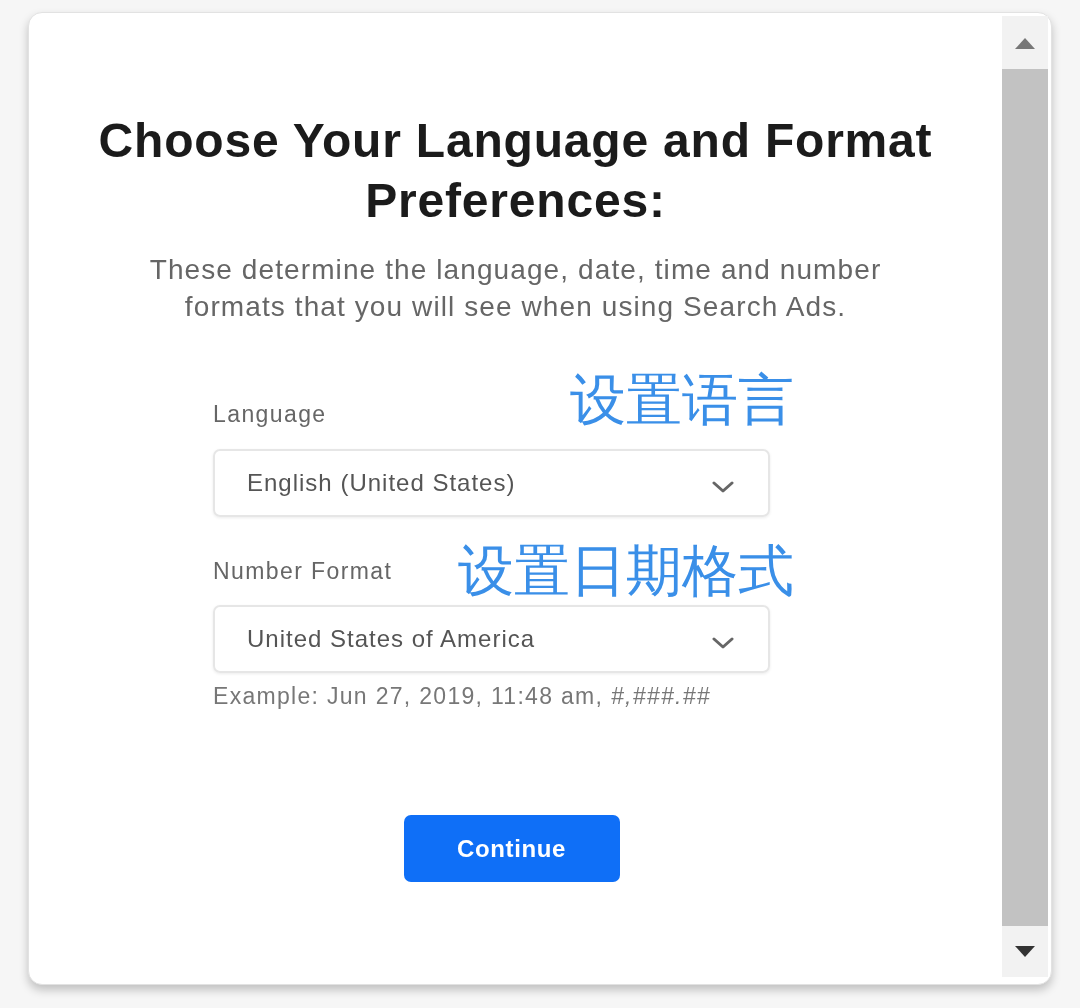 The height and width of the screenshot is (1008, 1080). I want to click on scroll-down-icon, so click(1025, 951).